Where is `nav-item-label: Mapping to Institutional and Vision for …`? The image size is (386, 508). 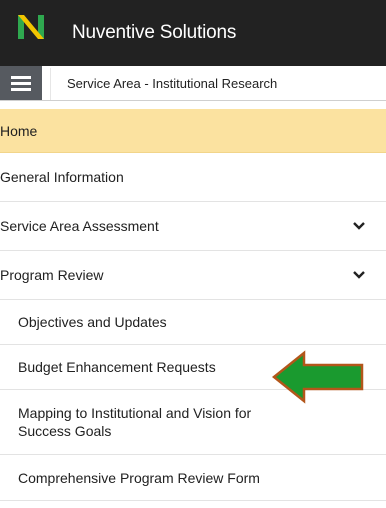 nav-item-label: Mapping to Institutional and Vision for … is located at coordinates (135, 422).